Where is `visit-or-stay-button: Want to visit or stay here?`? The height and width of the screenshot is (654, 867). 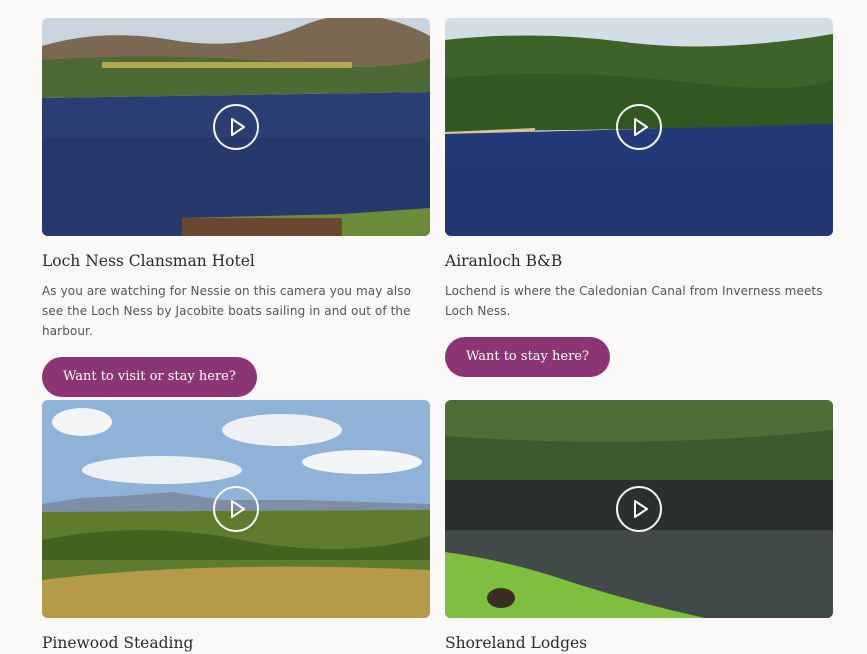
visit-or-stay-button: Want to visit or stay here? is located at coordinates (149, 377).